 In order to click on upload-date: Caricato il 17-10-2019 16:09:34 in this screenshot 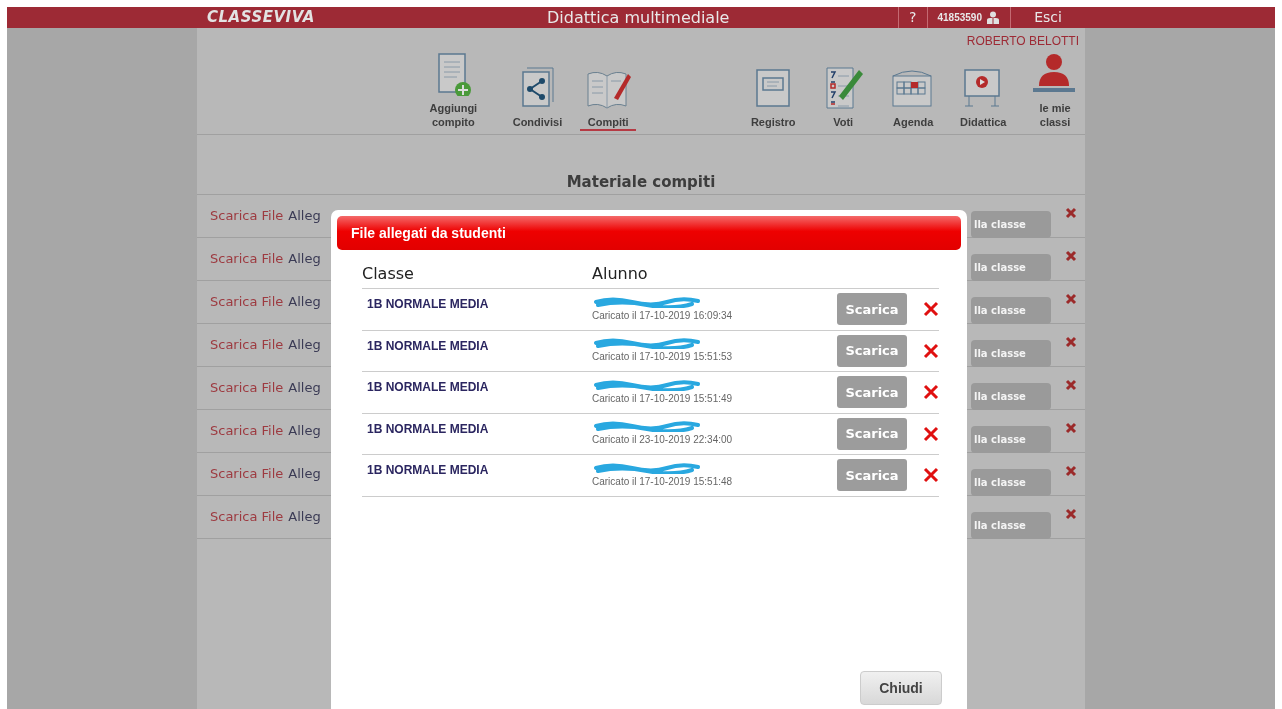, I will do `click(663, 315)`.